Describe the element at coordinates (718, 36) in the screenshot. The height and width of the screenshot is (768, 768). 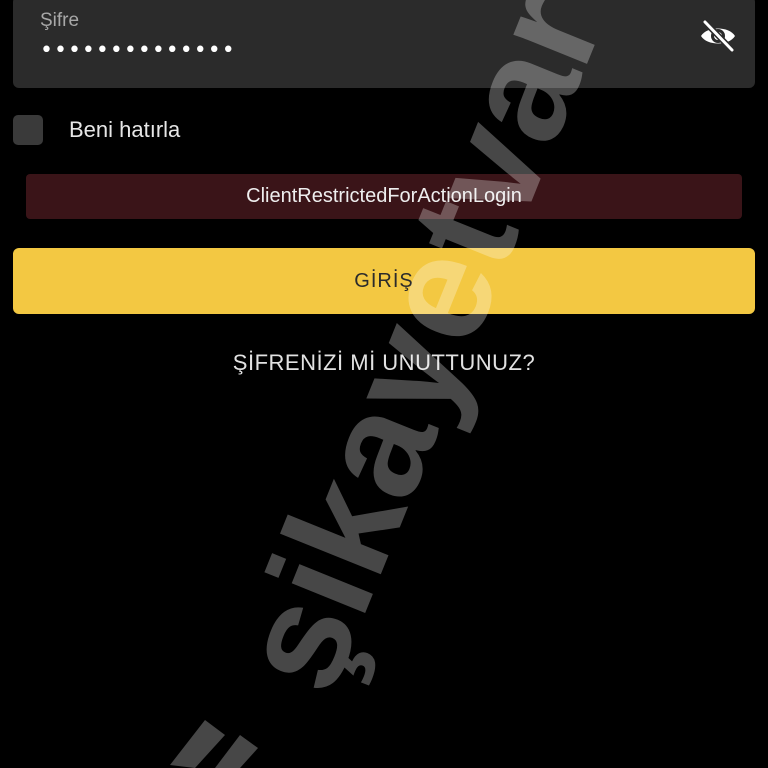
I see `eye-slash-icon` at that location.